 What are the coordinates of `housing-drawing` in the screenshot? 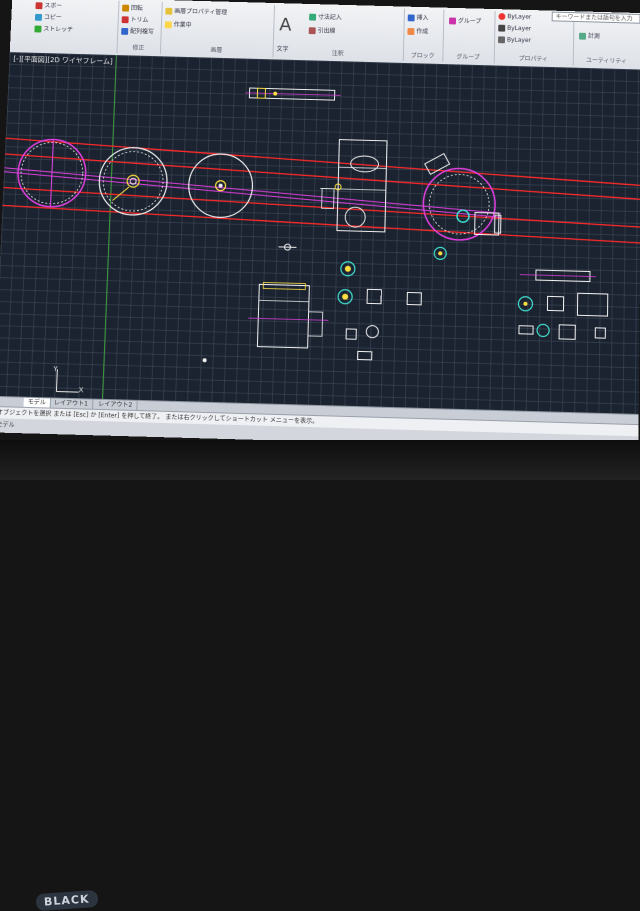 It's located at (353, 185).